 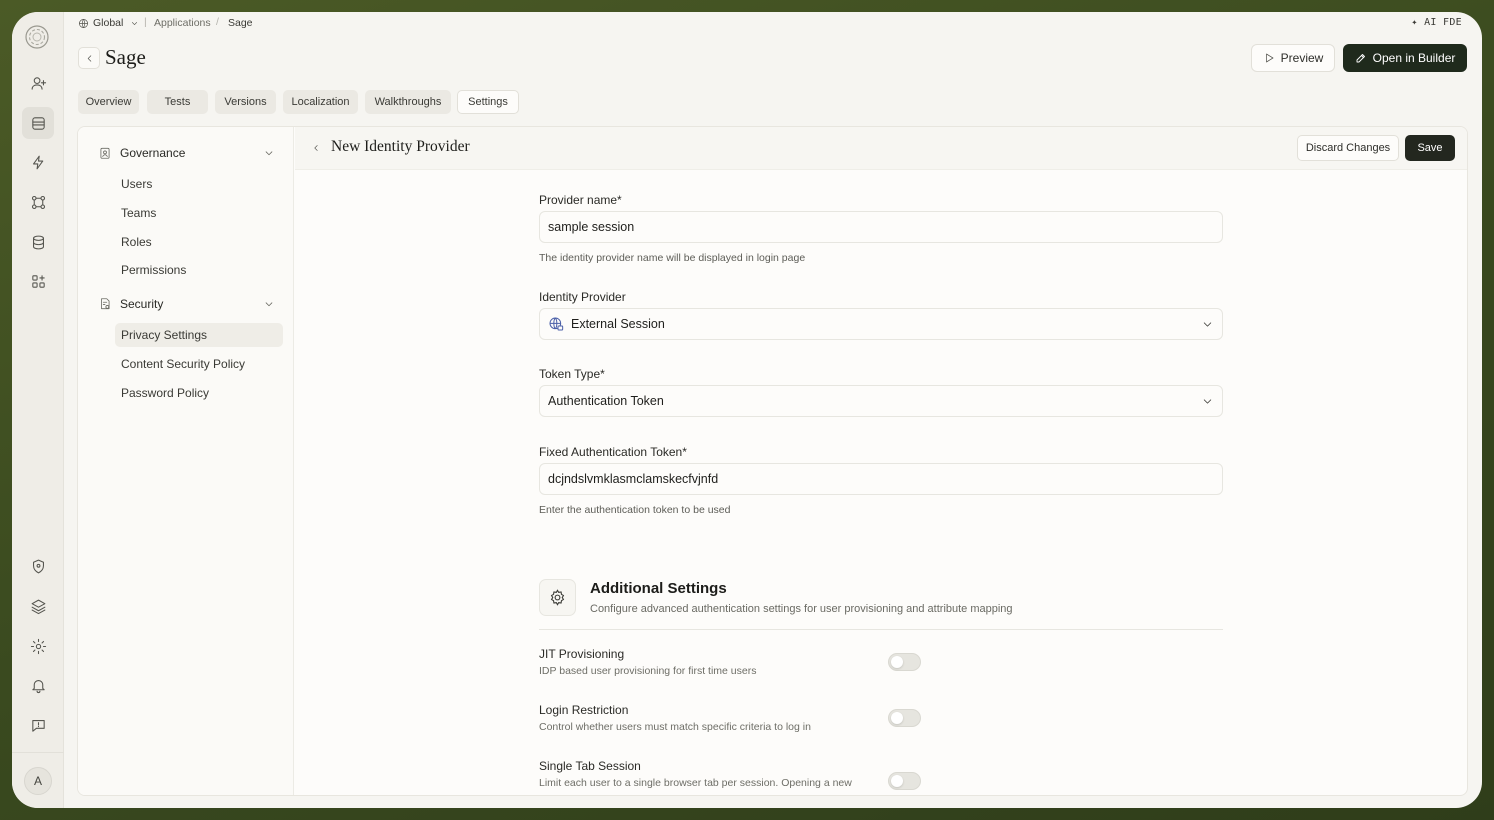 What do you see at coordinates (199, 184) in the screenshot?
I see `subnav-item-users: Users` at bounding box center [199, 184].